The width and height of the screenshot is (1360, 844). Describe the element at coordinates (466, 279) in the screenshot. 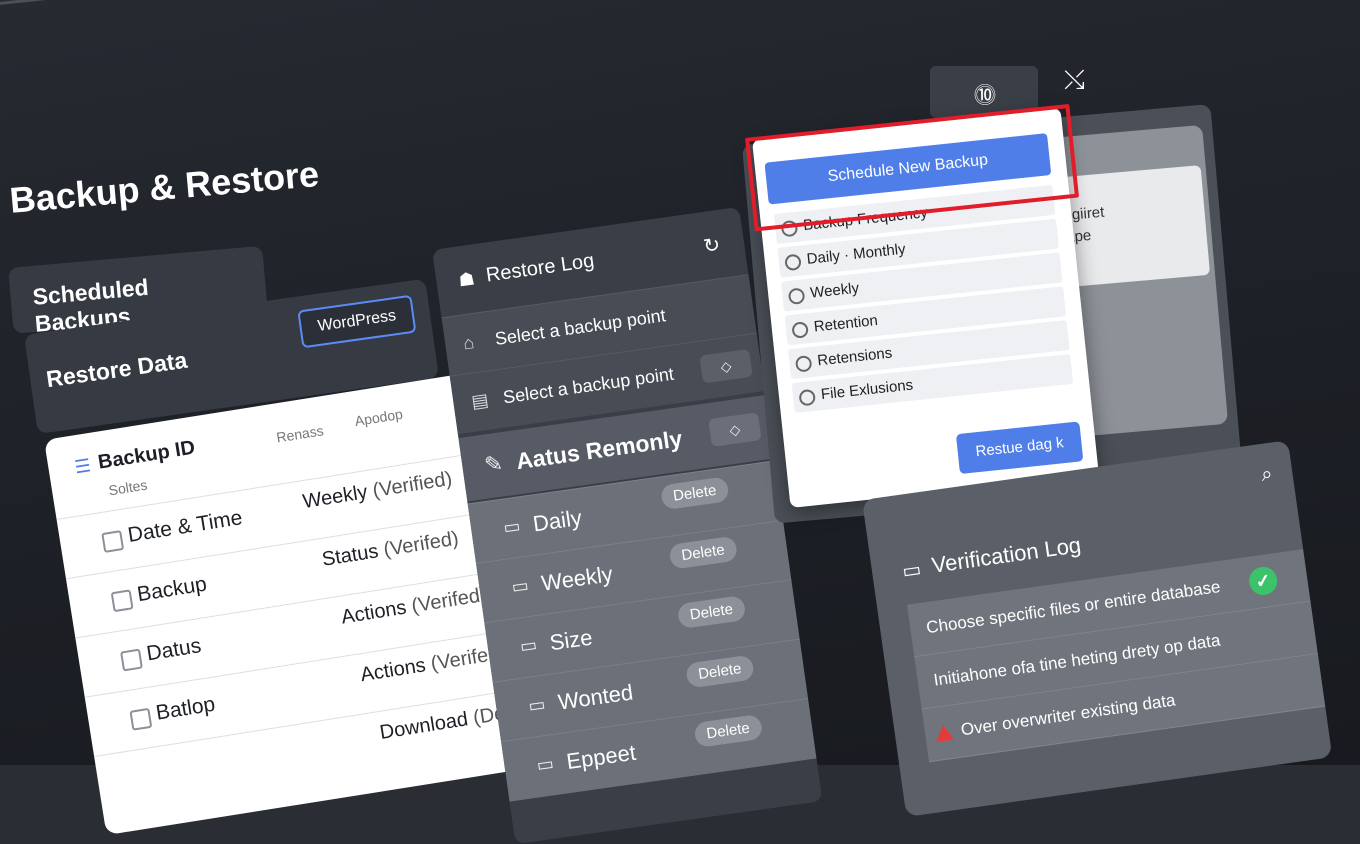

I see `users-icon: ☗` at that location.